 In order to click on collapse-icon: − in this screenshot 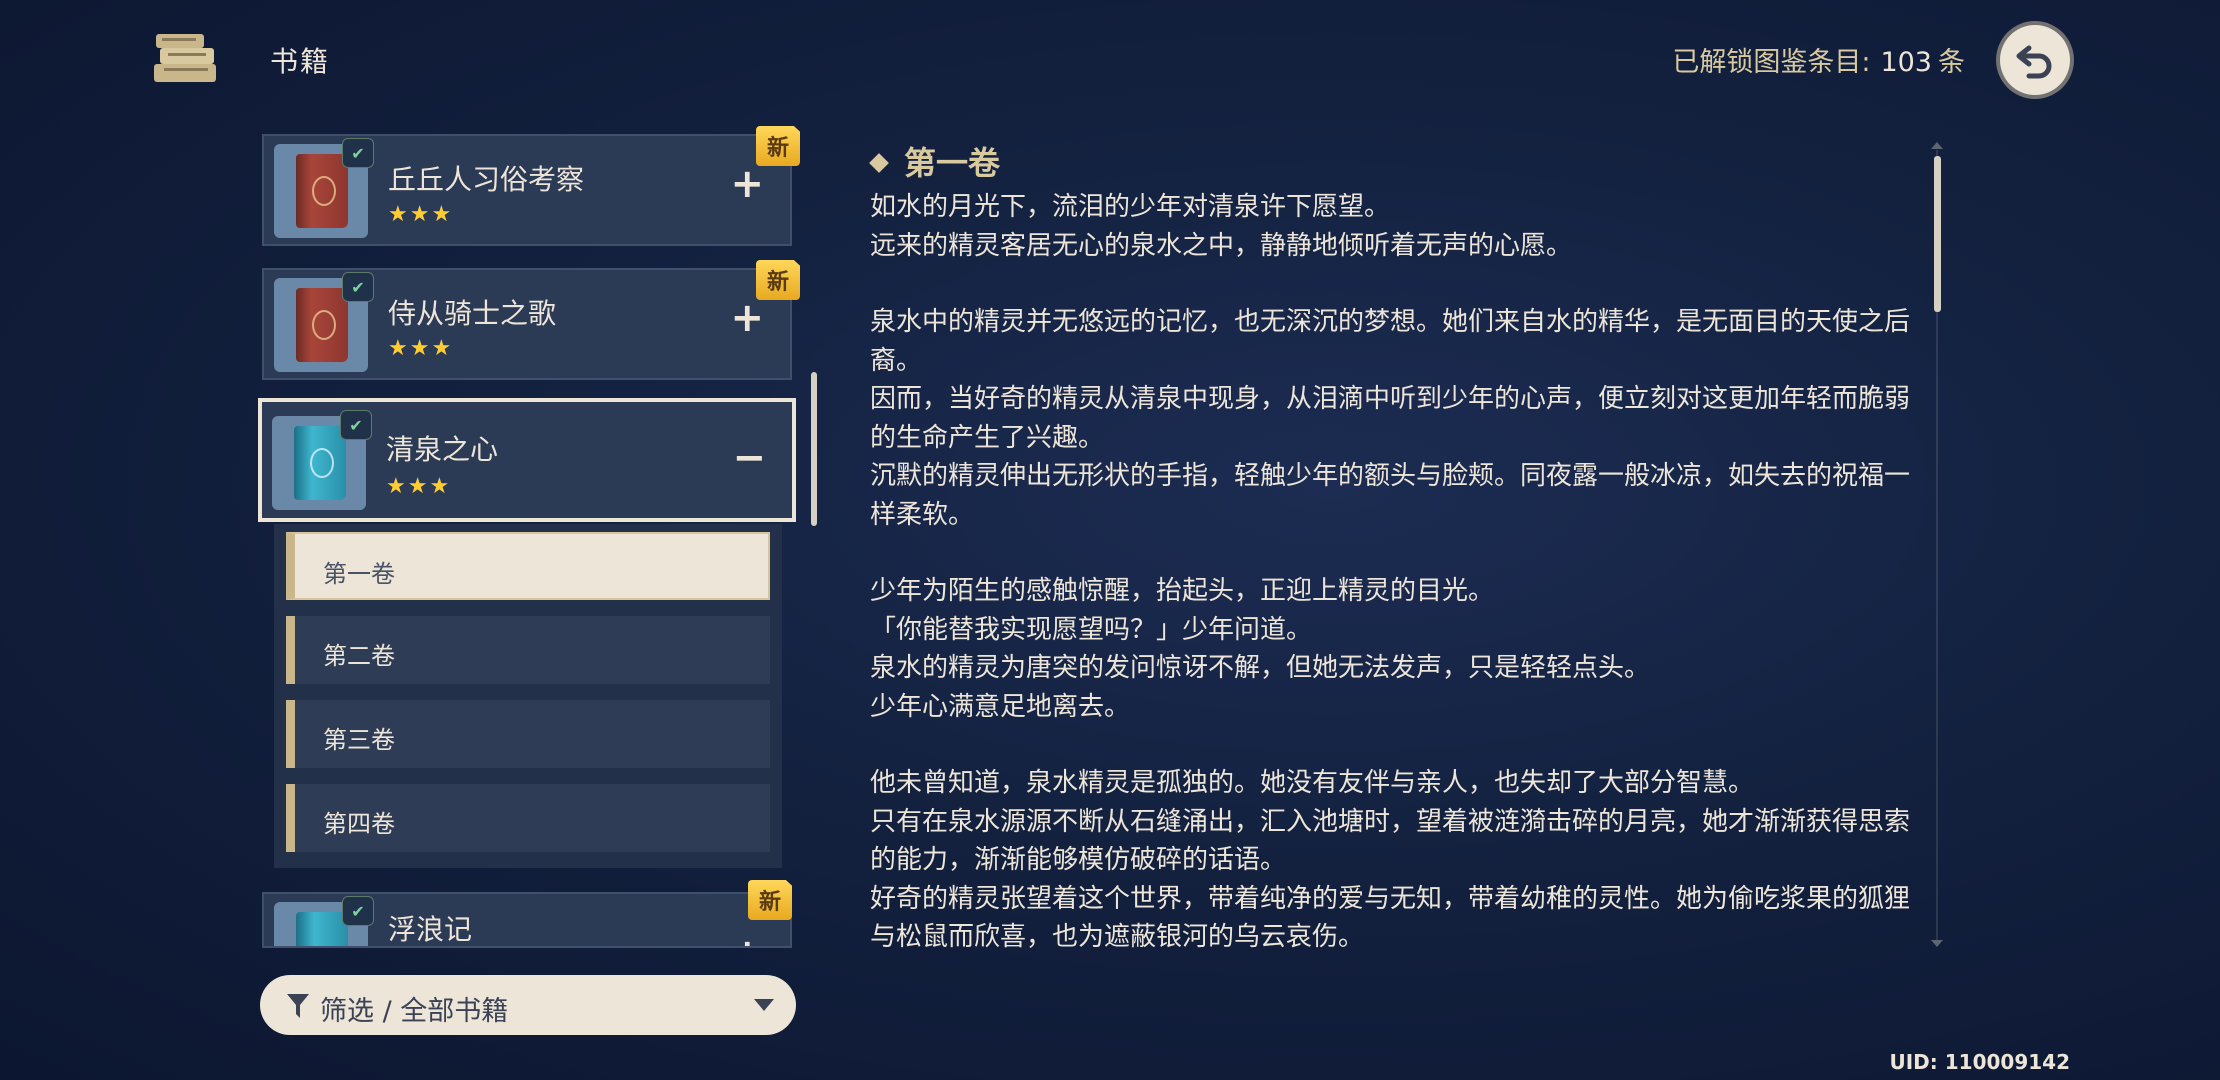, I will do `click(749, 458)`.